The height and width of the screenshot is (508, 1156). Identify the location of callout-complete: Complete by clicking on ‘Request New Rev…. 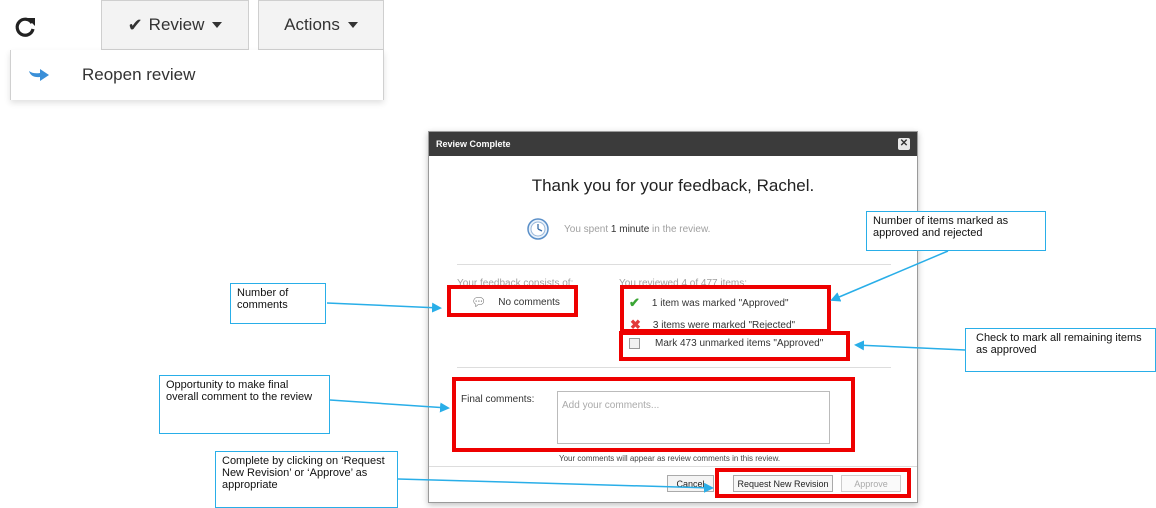
(306, 479).